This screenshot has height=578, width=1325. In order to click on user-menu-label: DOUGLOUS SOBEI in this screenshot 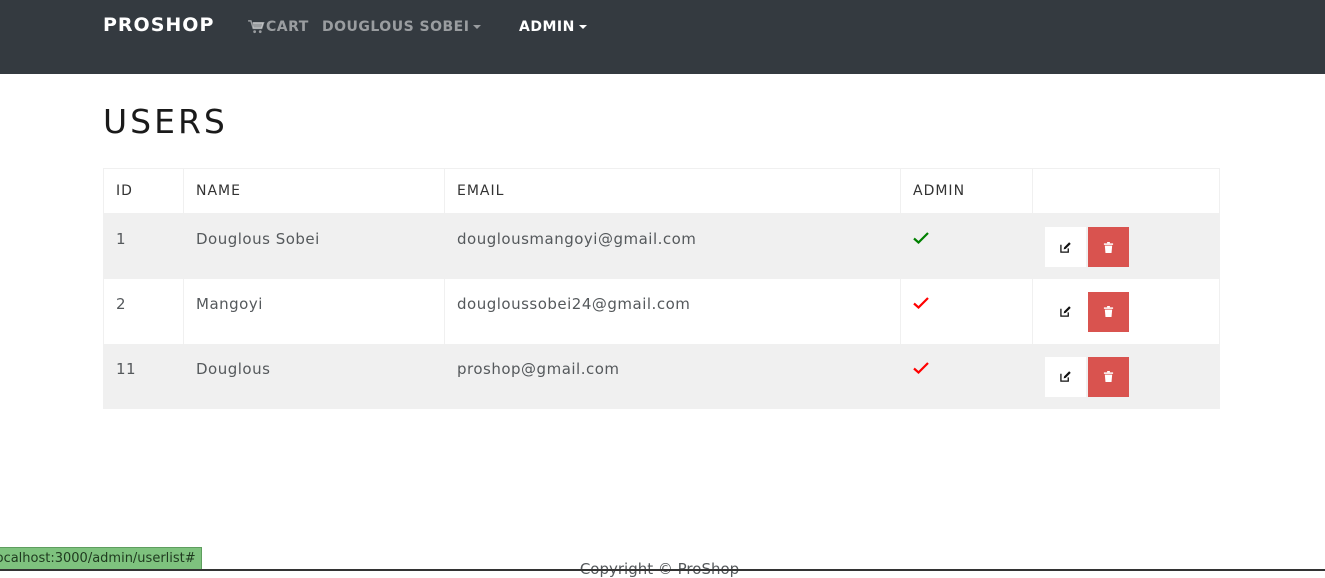, I will do `click(396, 27)`.